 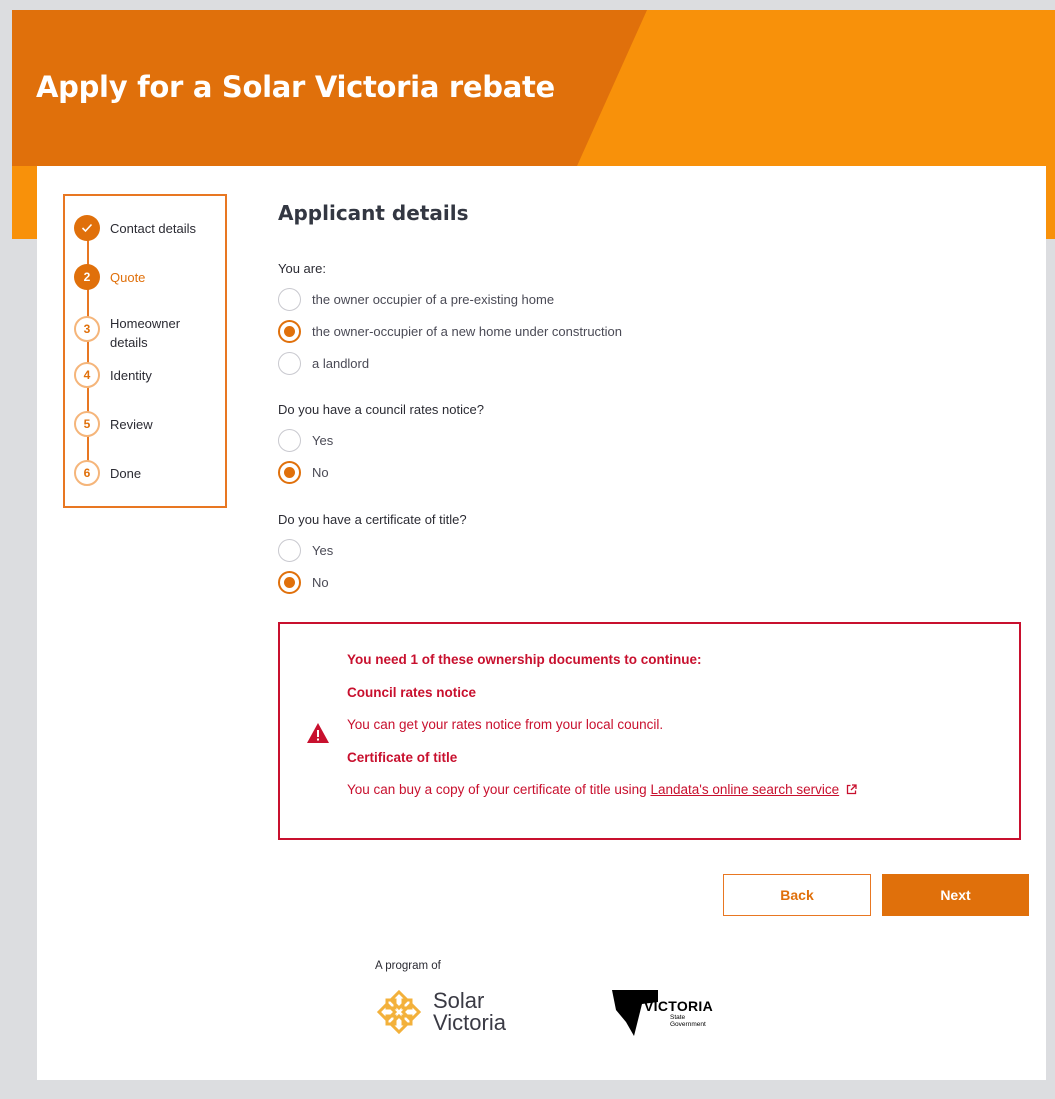 I want to click on step-label: Identity, so click(x=131, y=375).